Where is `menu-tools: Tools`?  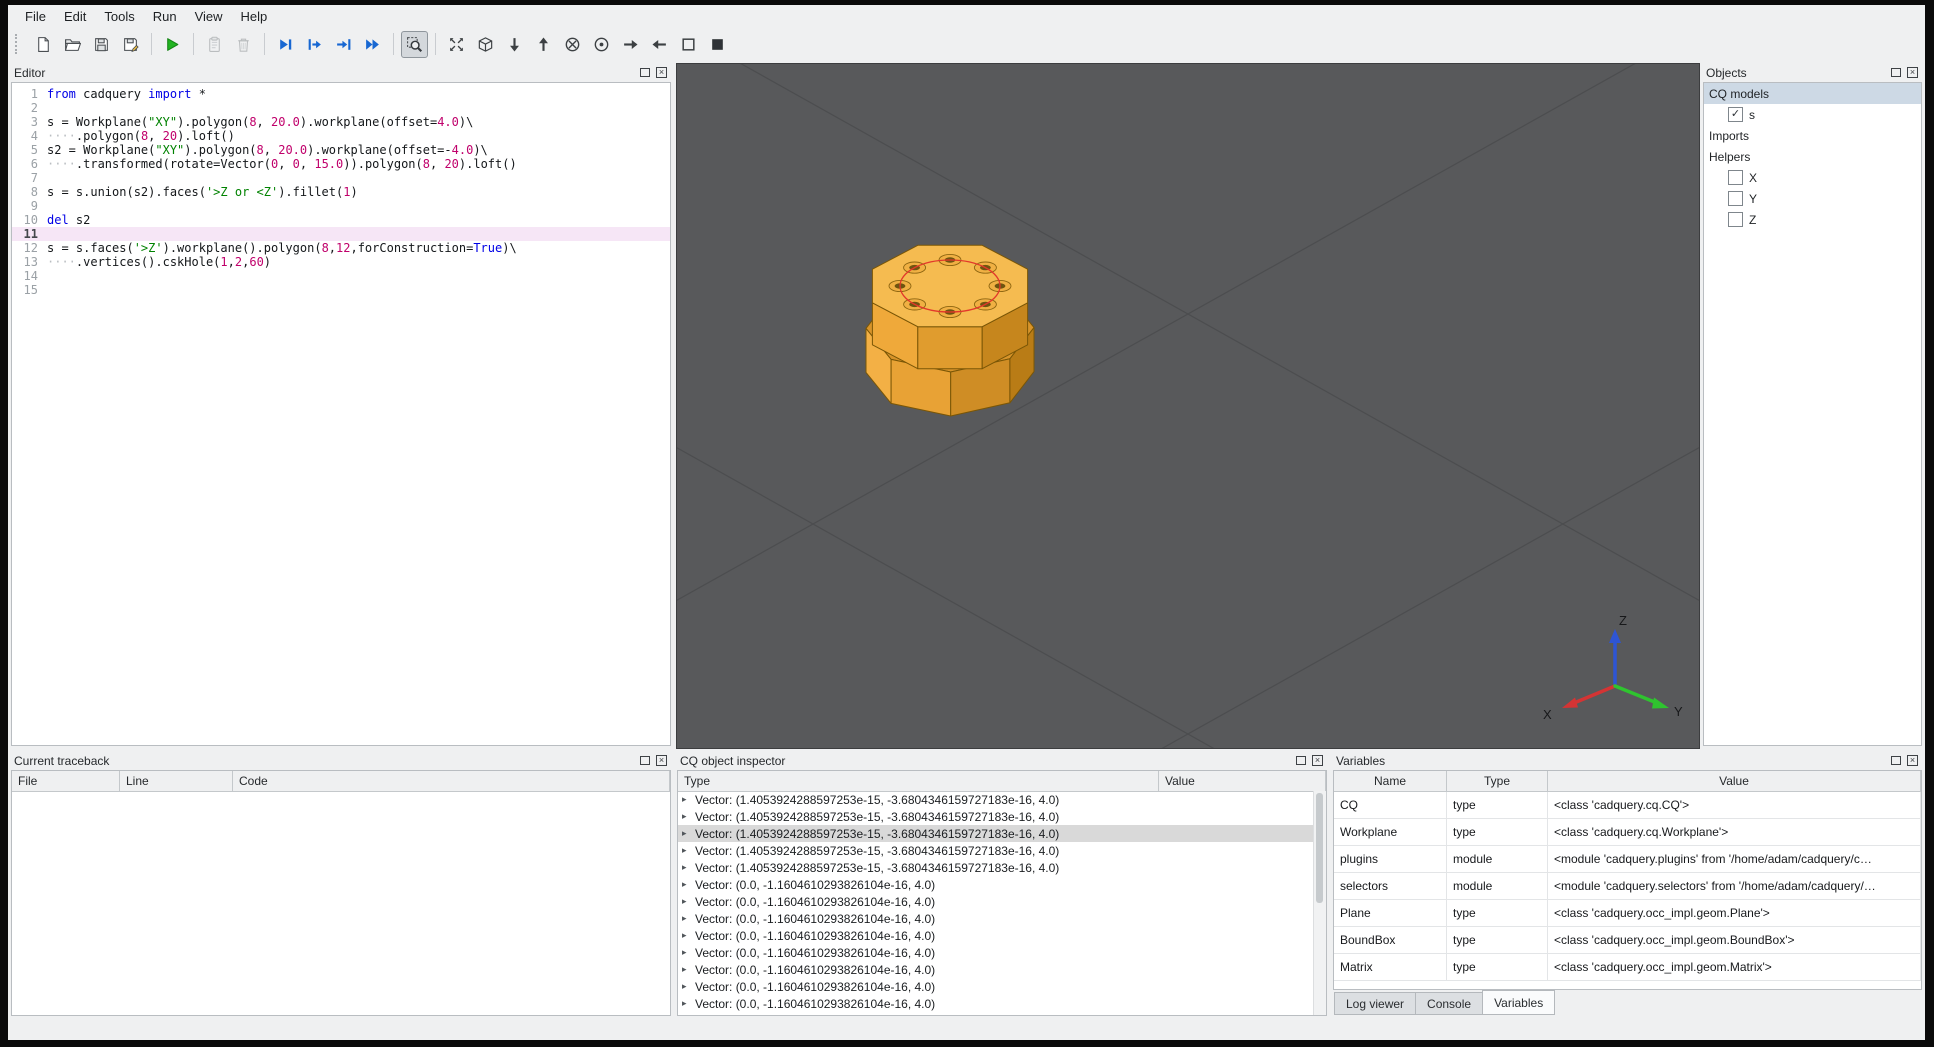 menu-tools: Tools is located at coordinates (119, 16).